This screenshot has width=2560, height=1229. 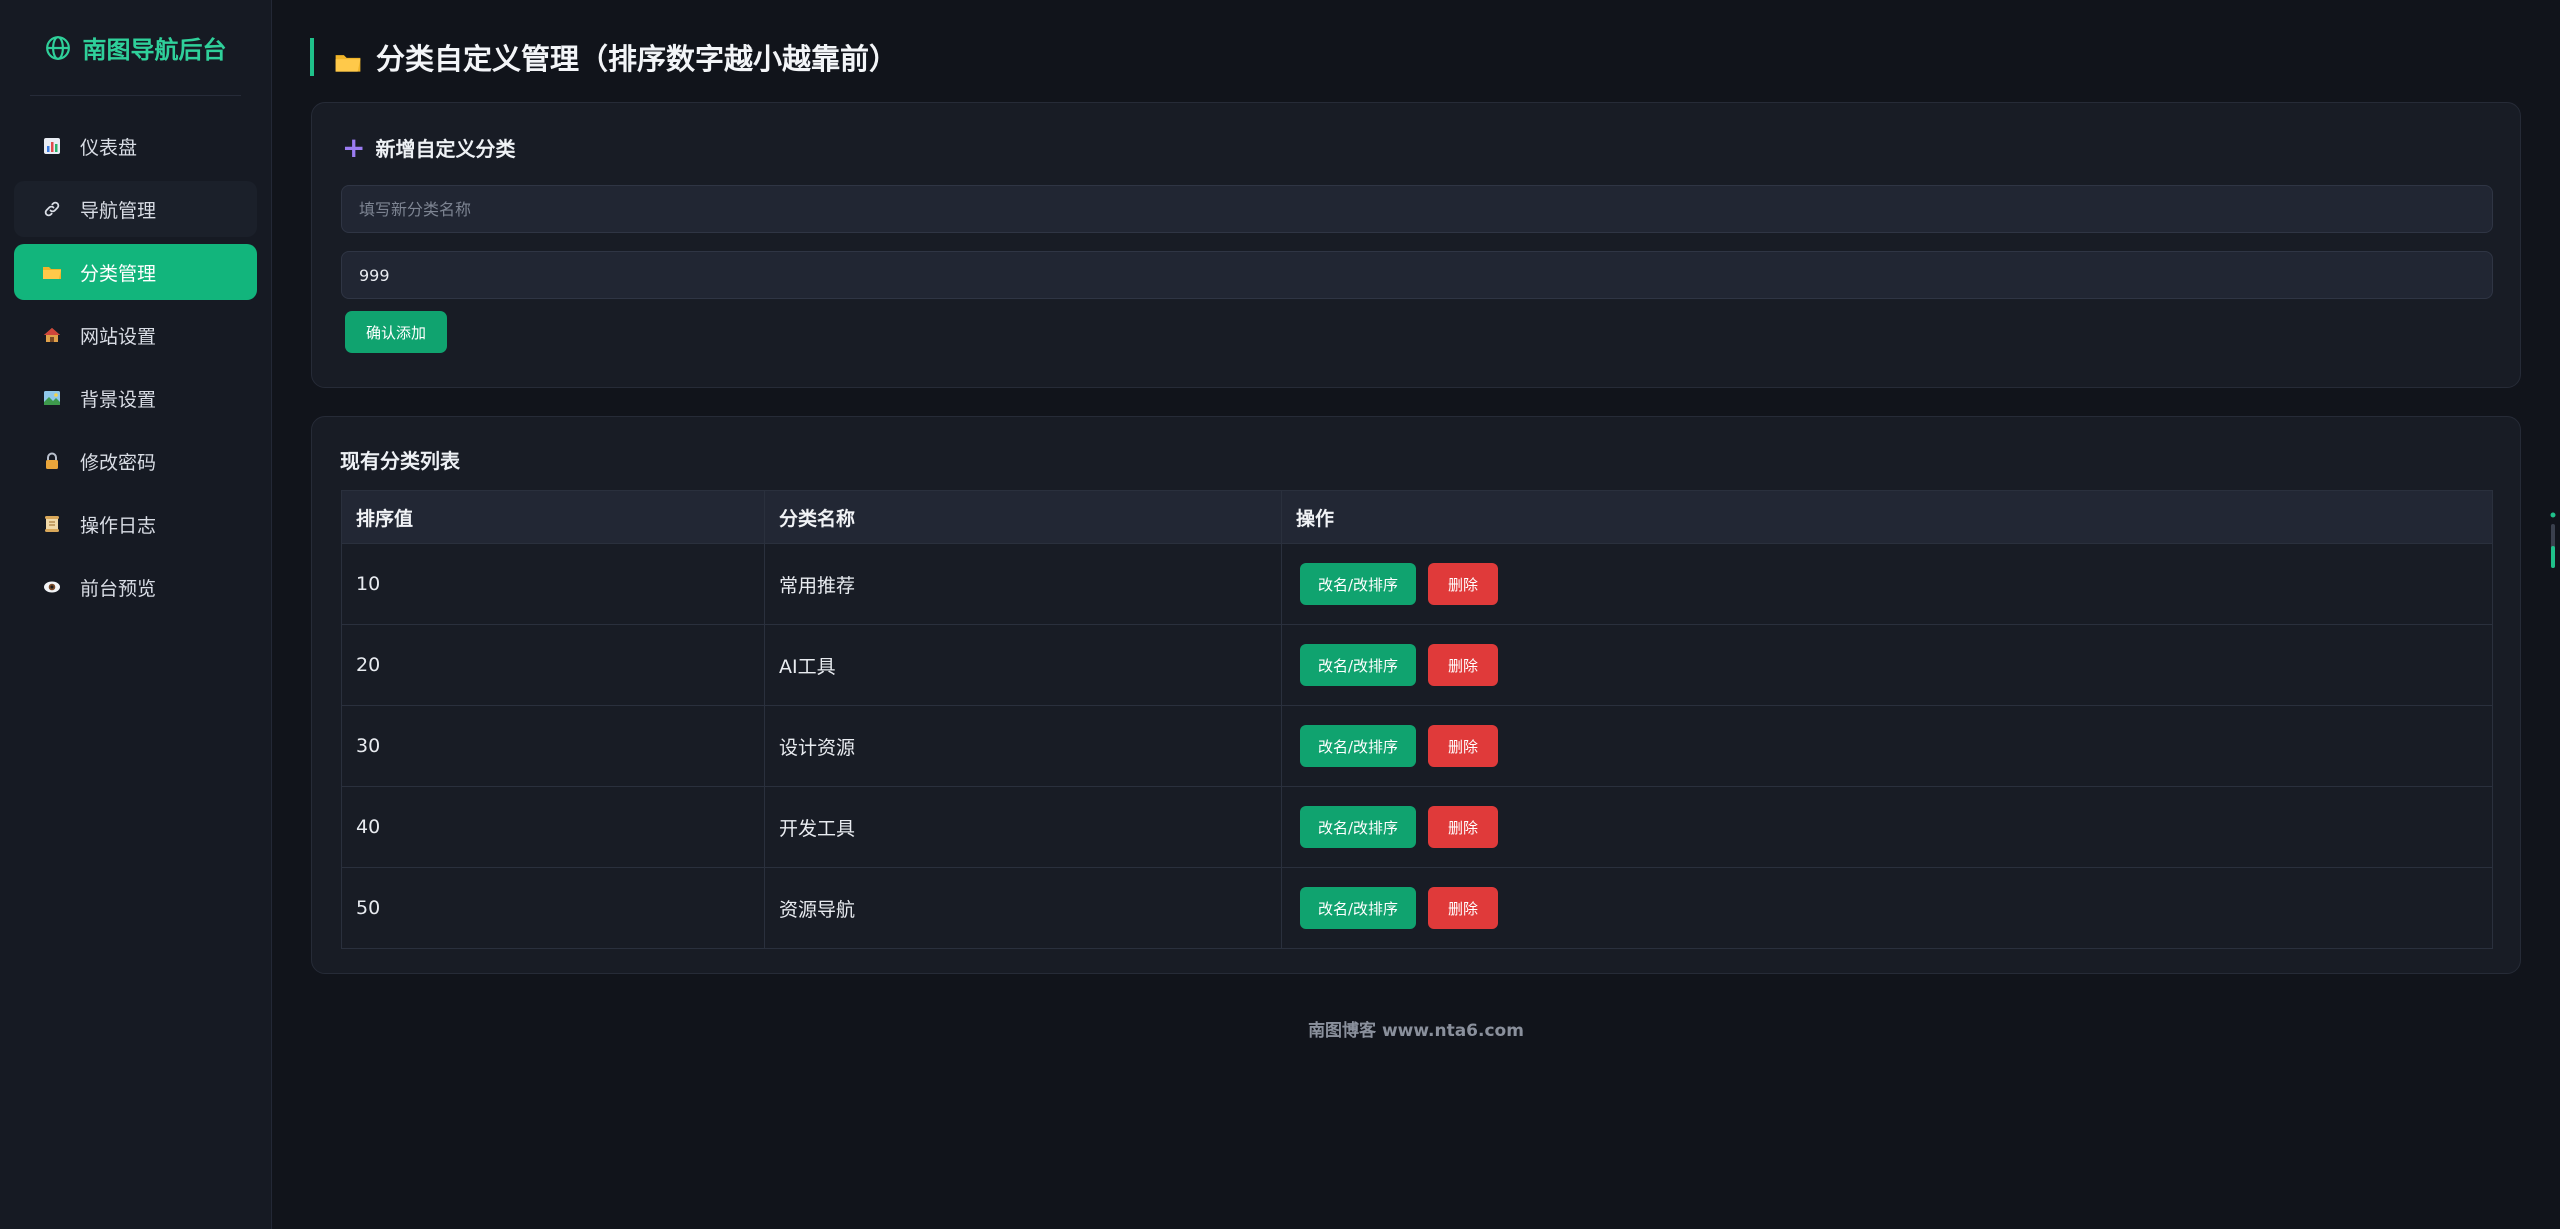 I want to click on sort-cell: 20, so click(x=553, y=665).